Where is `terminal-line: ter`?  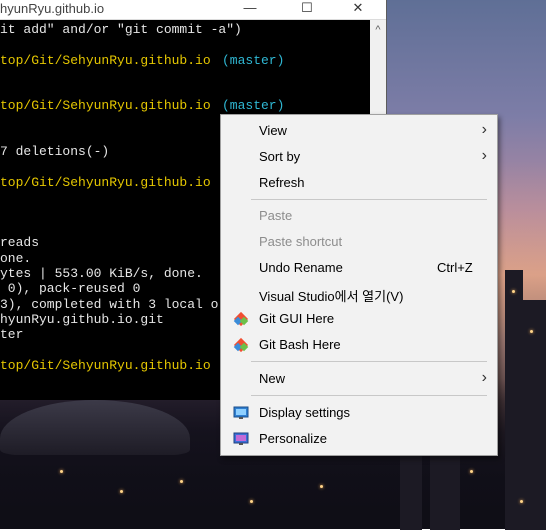
terminal-line: ter is located at coordinates (12, 334).